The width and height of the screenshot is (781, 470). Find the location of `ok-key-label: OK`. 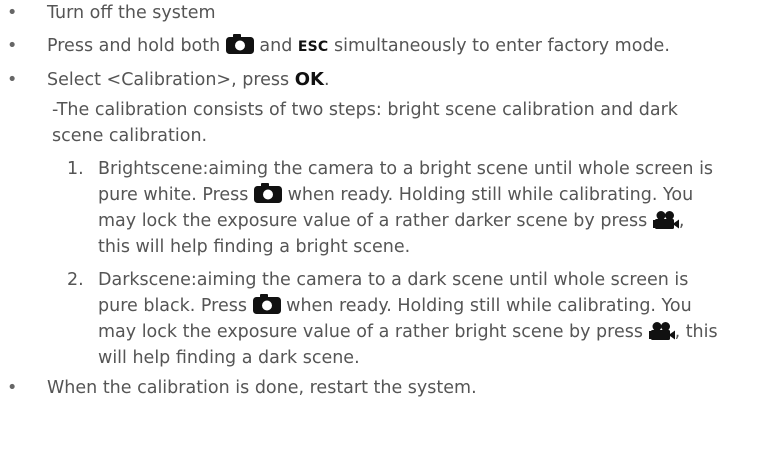

ok-key-label: OK is located at coordinates (309, 79).